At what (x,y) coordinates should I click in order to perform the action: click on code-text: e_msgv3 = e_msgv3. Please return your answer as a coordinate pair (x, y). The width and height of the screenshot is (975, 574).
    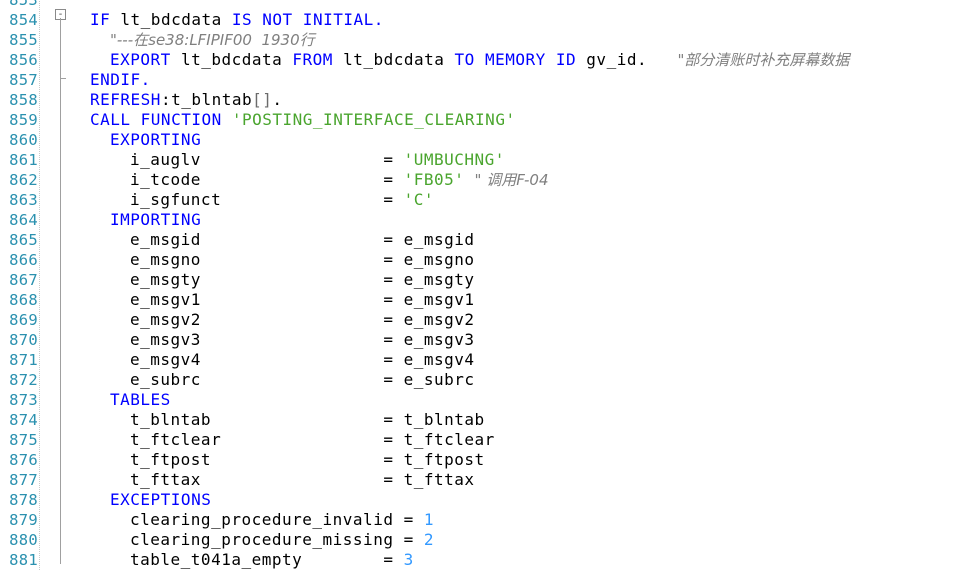
    Looking at the image, I should click on (282, 340).